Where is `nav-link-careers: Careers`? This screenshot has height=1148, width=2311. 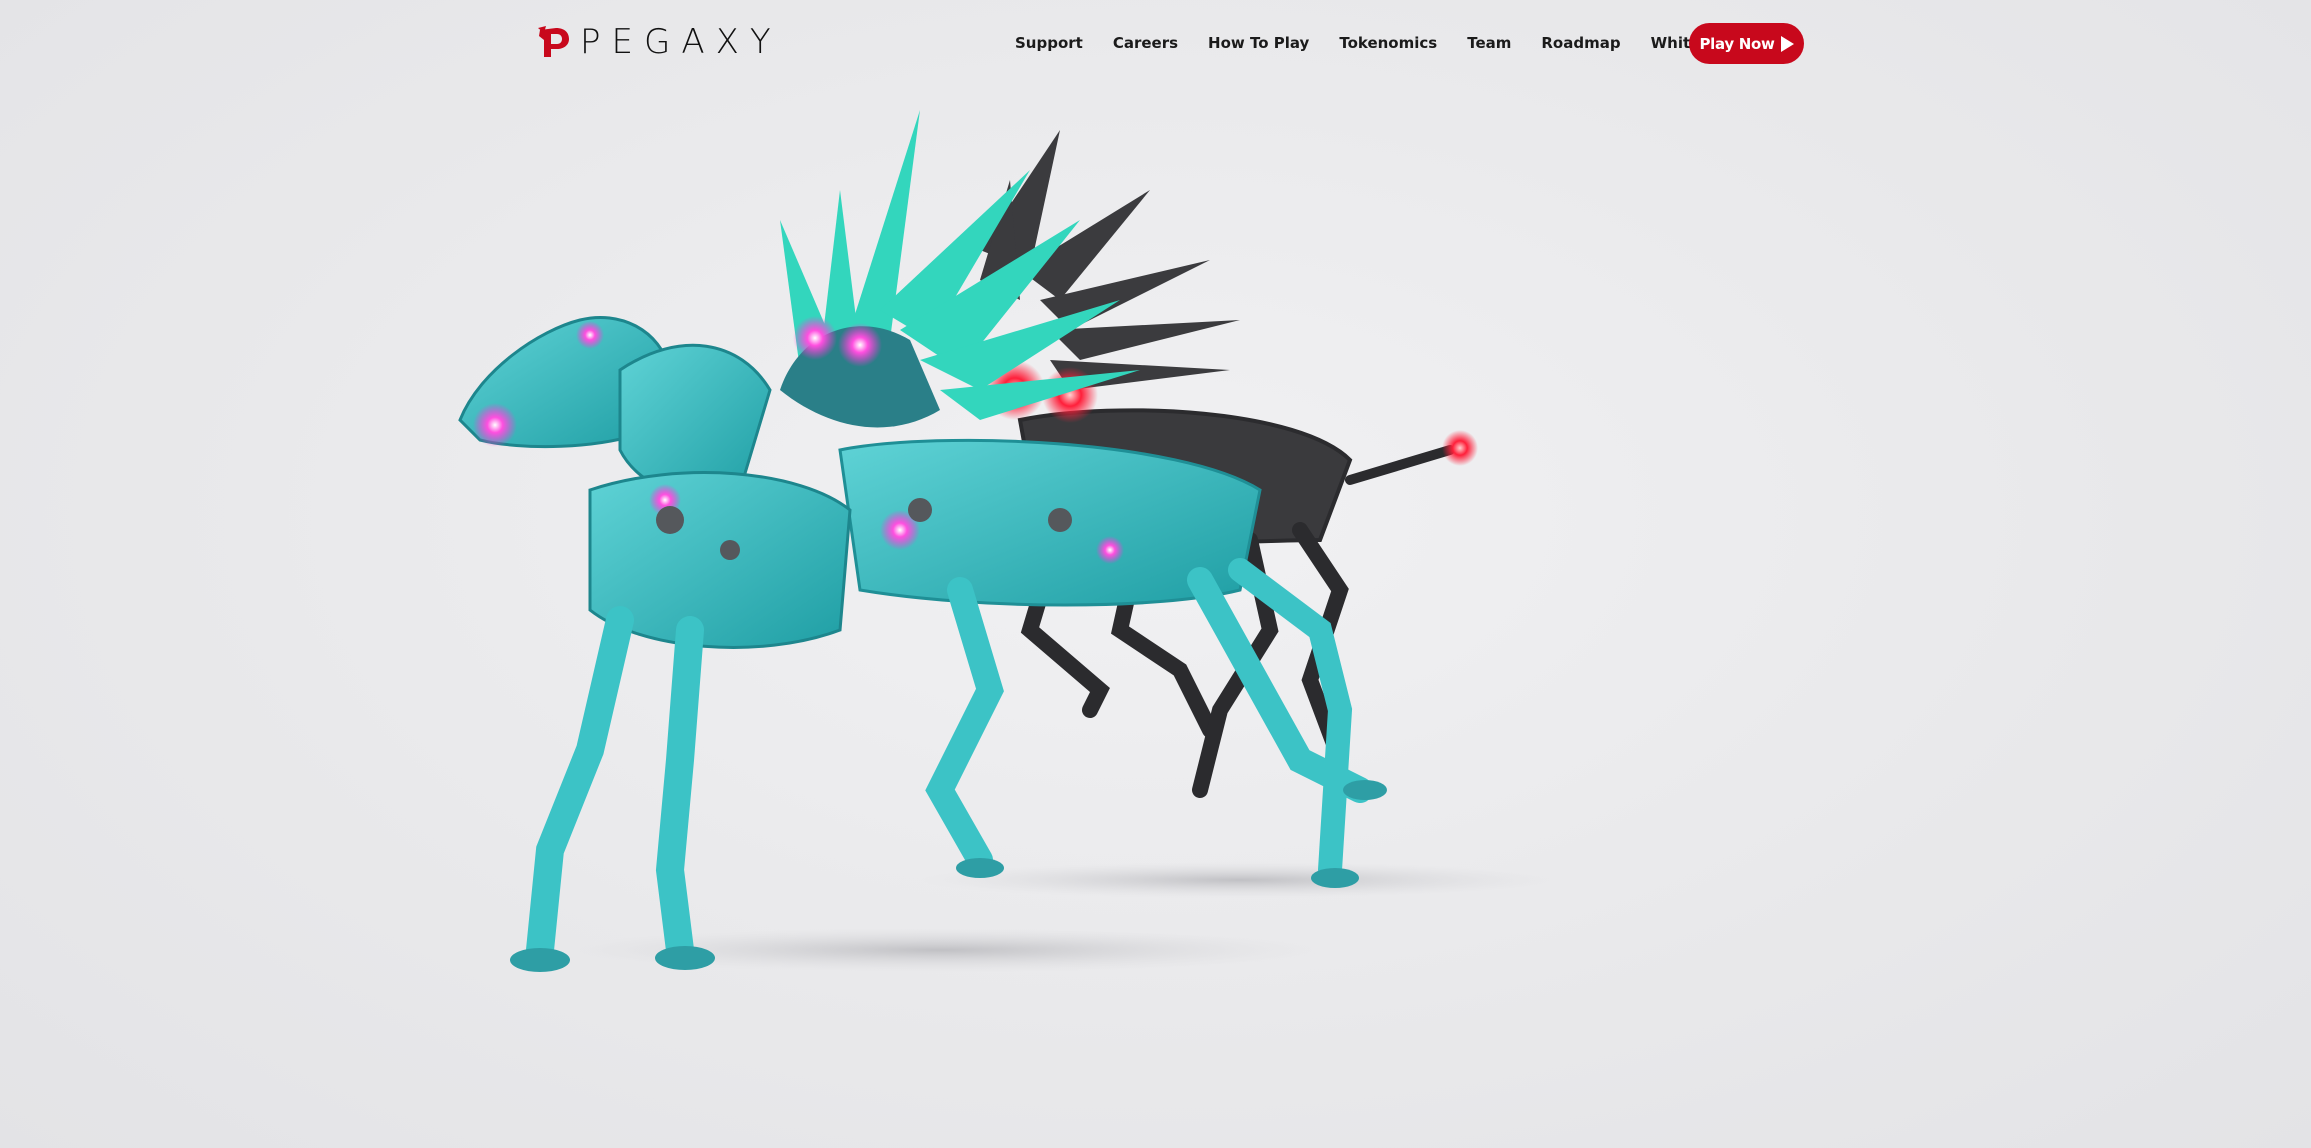
nav-link-careers: Careers is located at coordinates (1145, 43).